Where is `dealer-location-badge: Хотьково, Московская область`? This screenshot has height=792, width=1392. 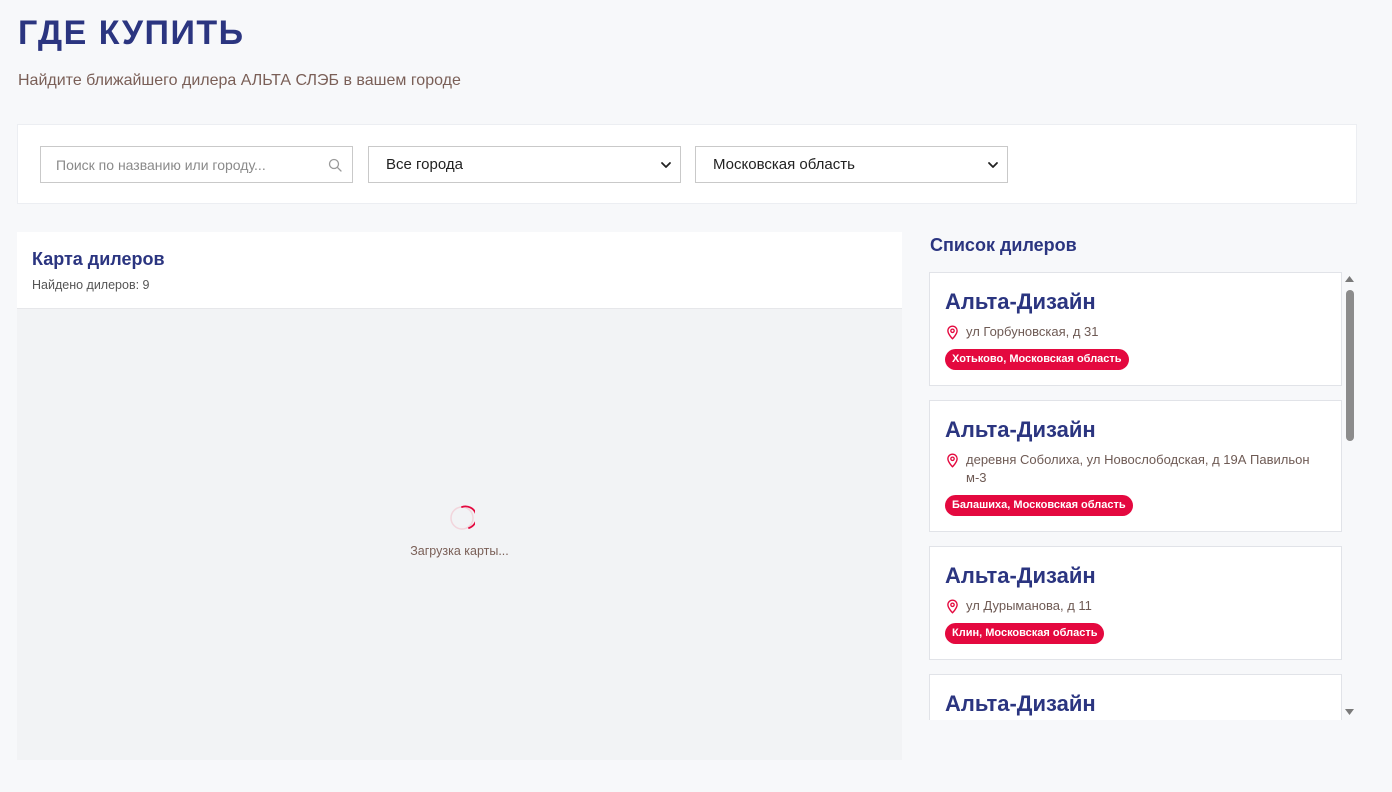 dealer-location-badge: Хотьково, Московская область is located at coordinates (1037, 359).